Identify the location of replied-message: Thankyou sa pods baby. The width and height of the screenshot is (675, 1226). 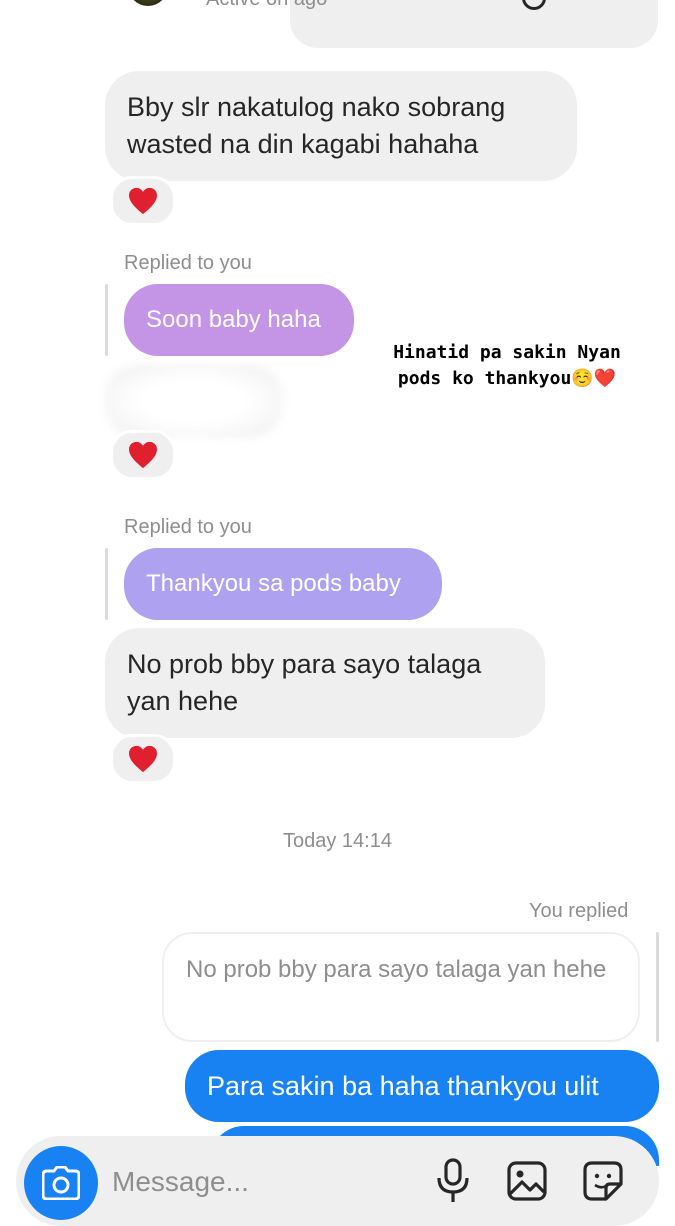
(283, 584).